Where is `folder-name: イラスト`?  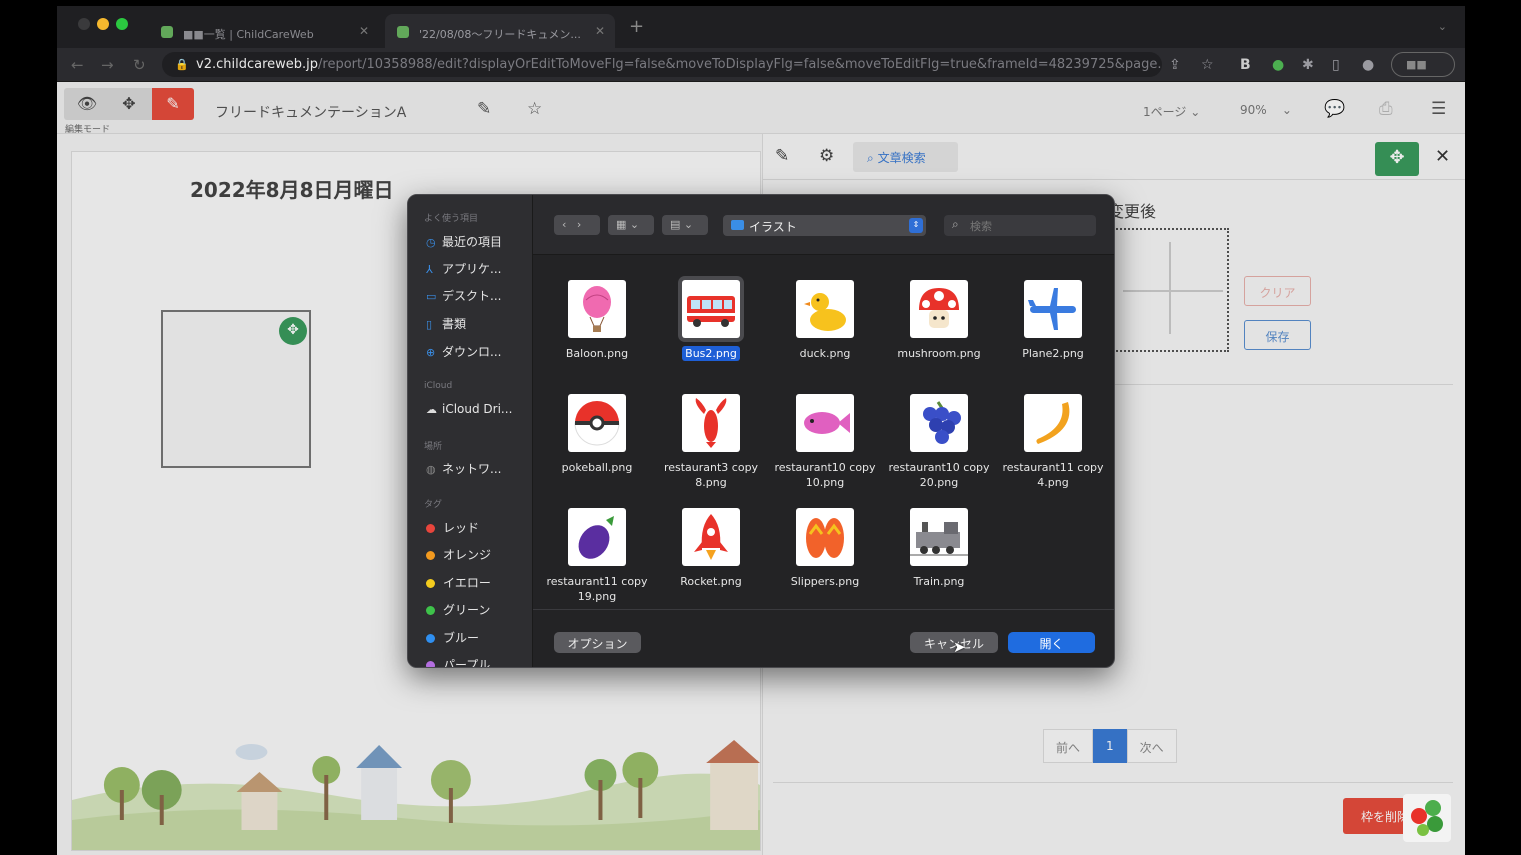 folder-name: イラスト is located at coordinates (773, 227).